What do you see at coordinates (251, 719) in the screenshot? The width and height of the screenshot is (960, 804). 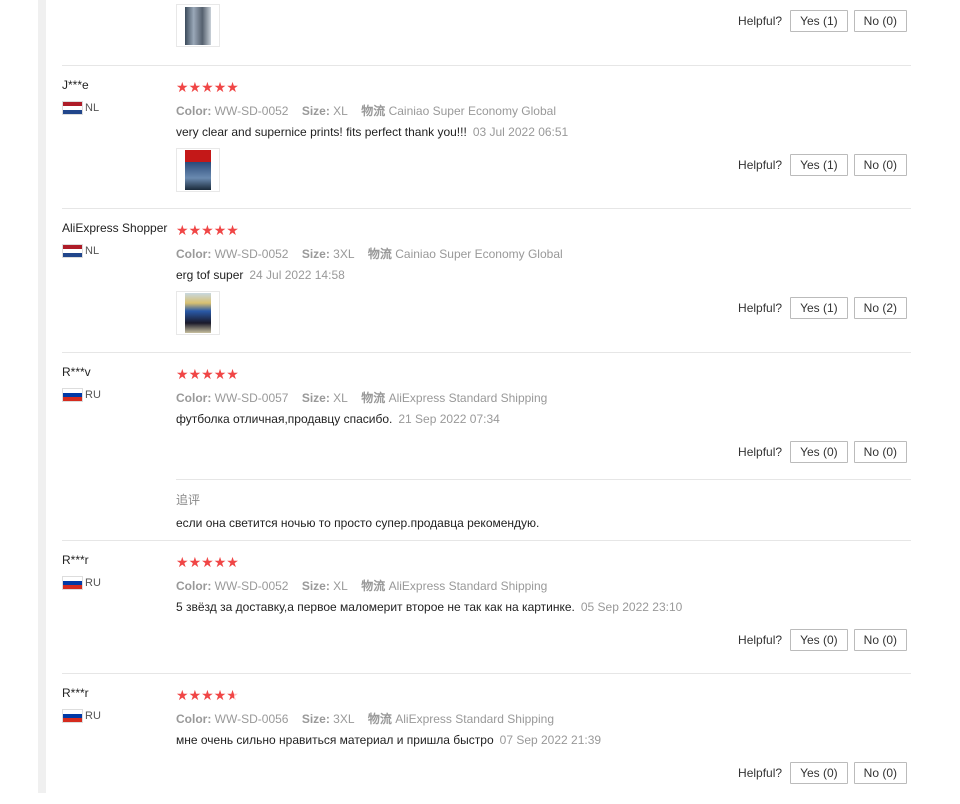 I see `color-value: WW-SD-0056` at bounding box center [251, 719].